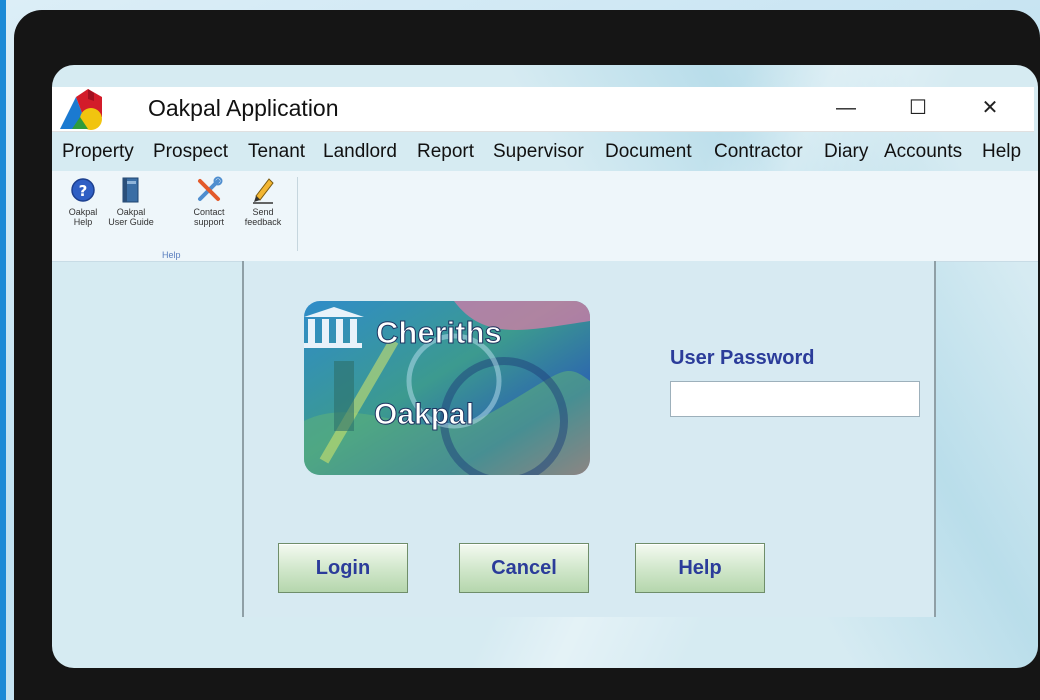 The image size is (1040, 700). Describe the element at coordinates (445, 152) in the screenshot. I see `menu-report: Report` at that location.